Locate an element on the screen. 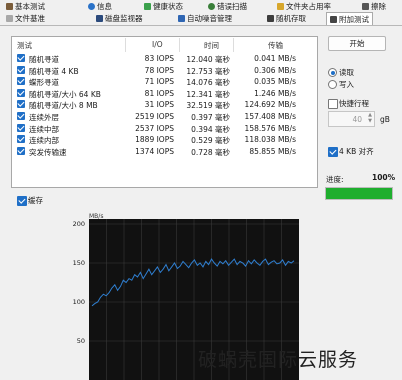 Image resolution: width=402 pixels, height=380 pixels. table-row: 连续内部 1889 IOPS 0.529 毫秒 118.038 MB/s is located at coordinates (164, 139).